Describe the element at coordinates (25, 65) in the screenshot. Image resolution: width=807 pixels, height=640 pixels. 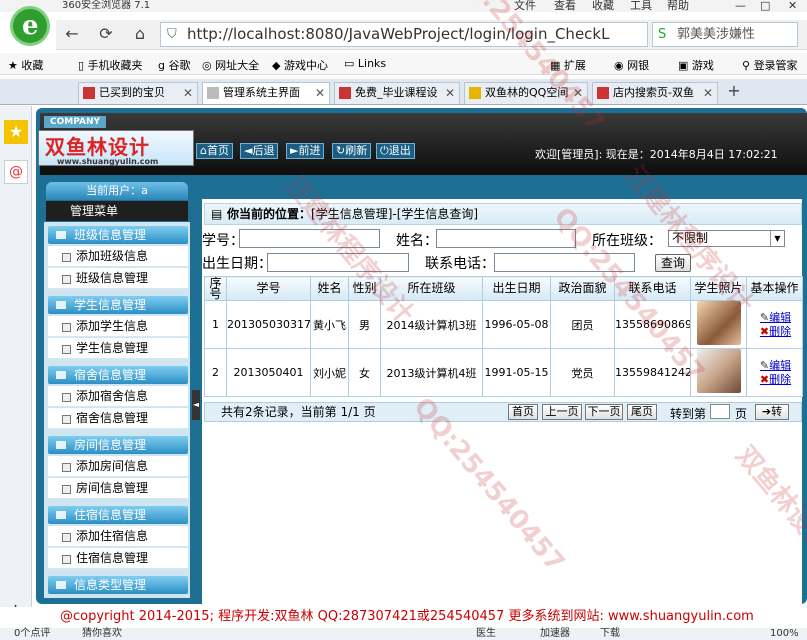
I see `fav-collect: ★ 收藏` at that location.